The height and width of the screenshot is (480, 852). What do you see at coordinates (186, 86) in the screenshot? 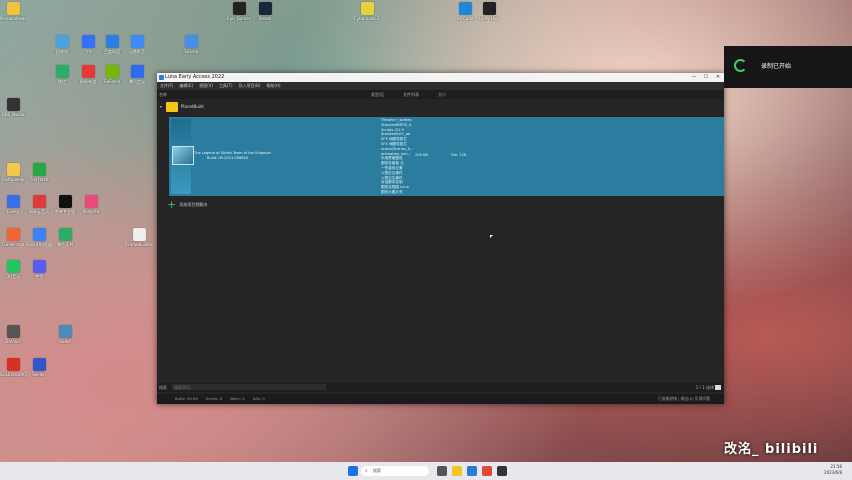
I see `menu-edit: 编辑(E)` at bounding box center [186, 86].